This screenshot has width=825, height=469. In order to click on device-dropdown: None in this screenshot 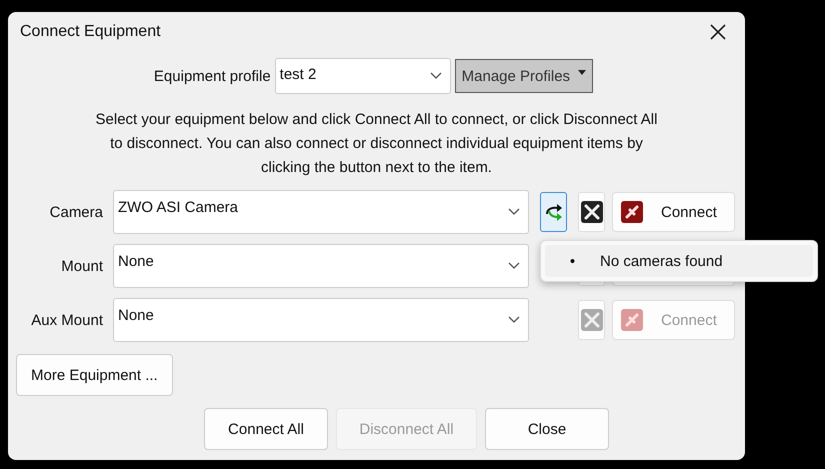, I will do `click(321, 266)`.